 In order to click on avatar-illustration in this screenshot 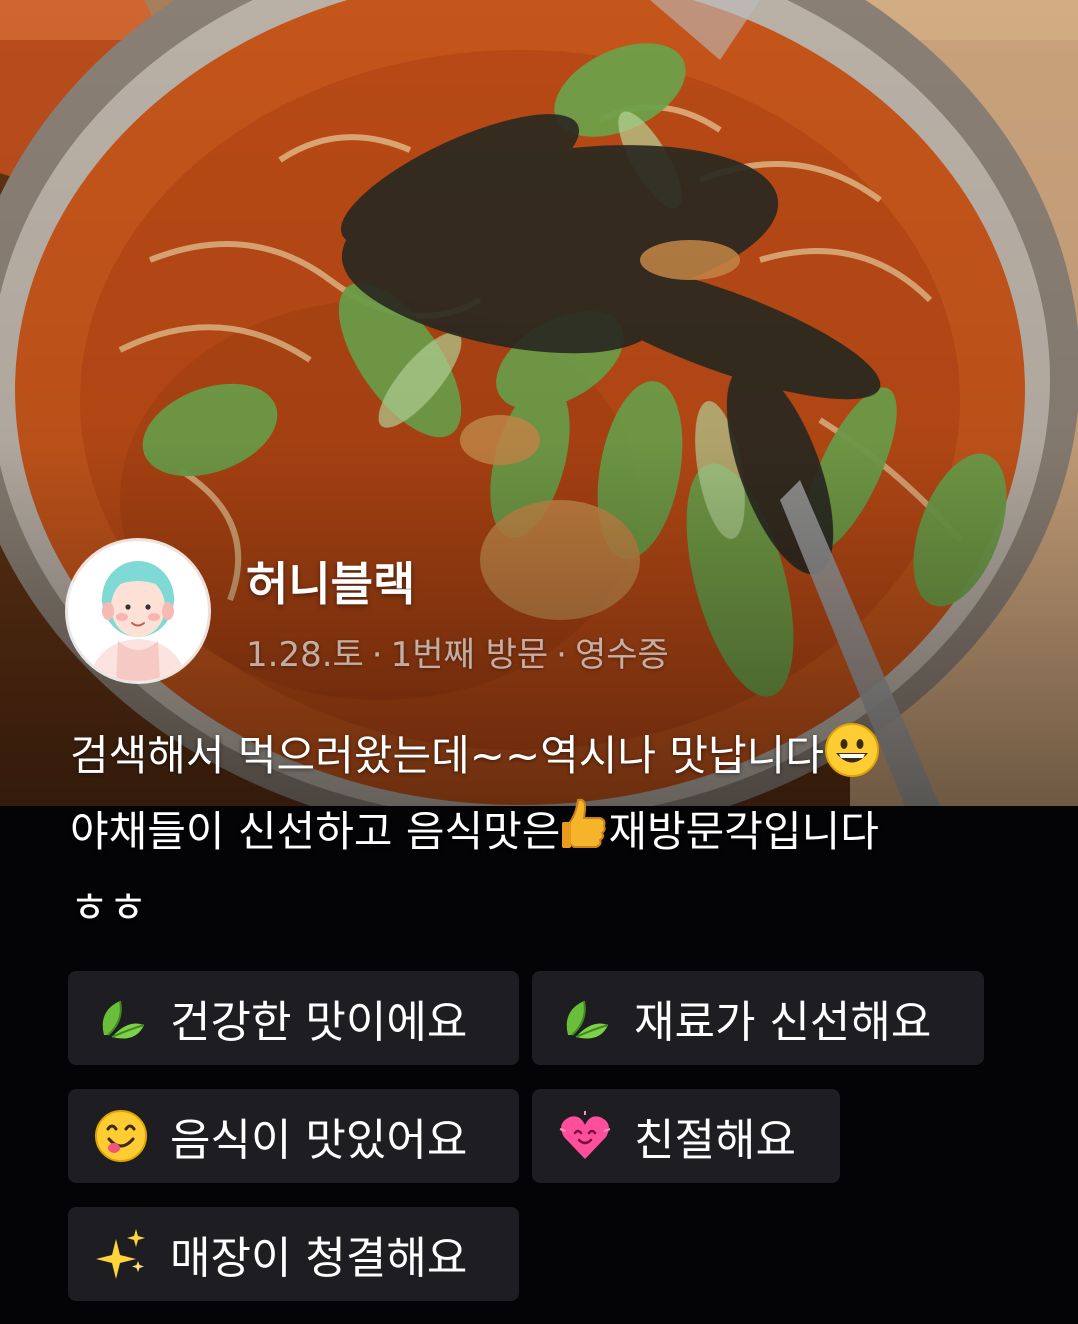, I will do `click(138, 611)`.